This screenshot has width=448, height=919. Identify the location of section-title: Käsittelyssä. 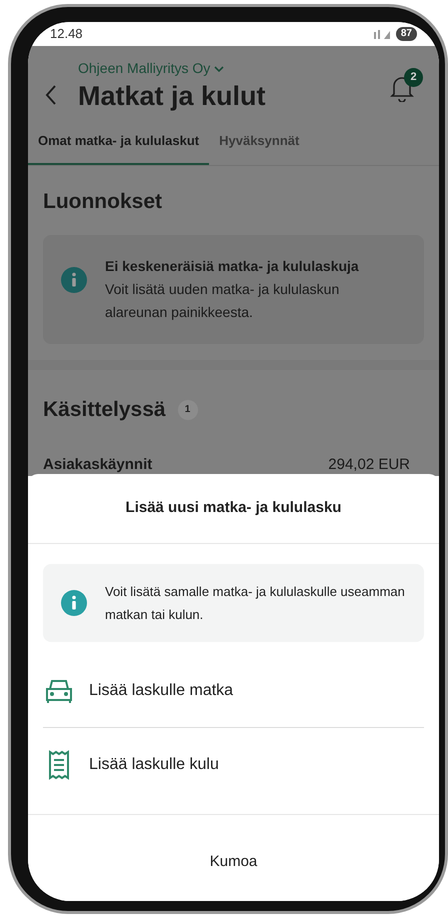
(104, 410).